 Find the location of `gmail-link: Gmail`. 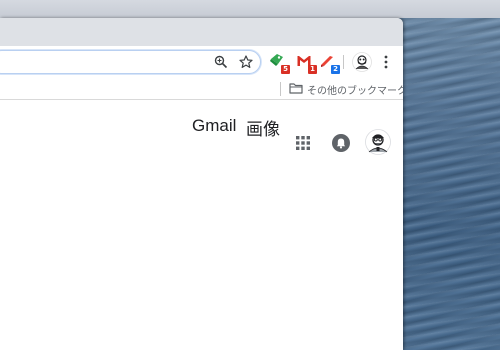

gmail-link: Gmail is located at coordinates (214, 126).